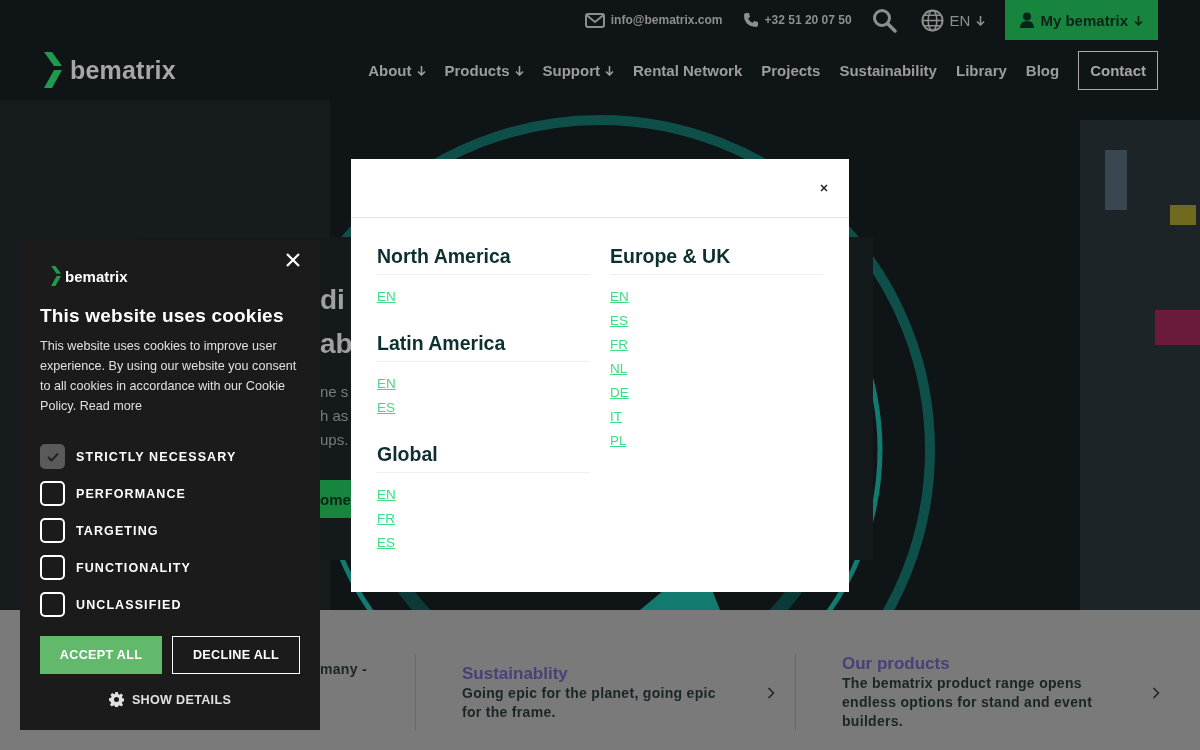 The height and width of the screenshot is (750, 1200). I want to click on hero-text-fragment: h as, so click(335, 416).